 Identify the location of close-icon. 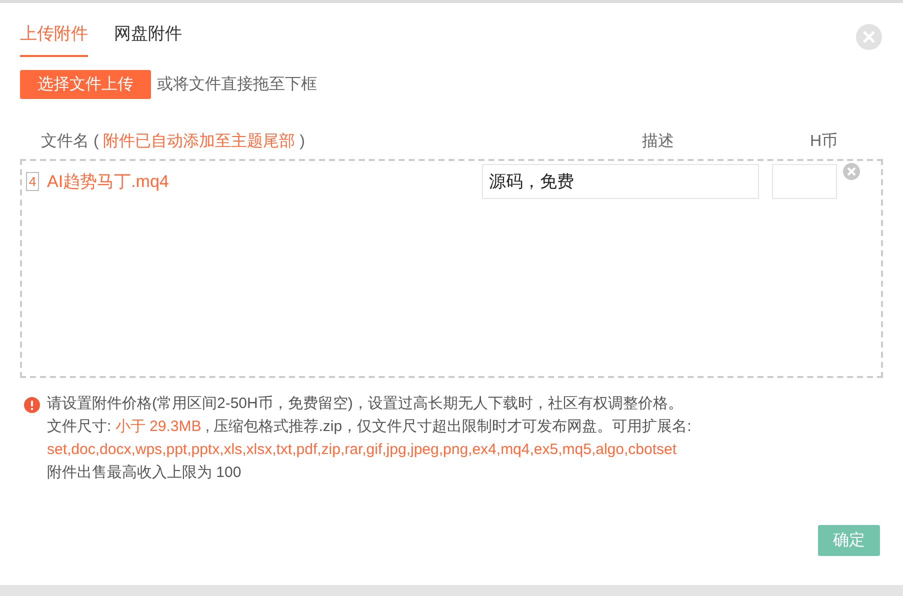
(869, 37).